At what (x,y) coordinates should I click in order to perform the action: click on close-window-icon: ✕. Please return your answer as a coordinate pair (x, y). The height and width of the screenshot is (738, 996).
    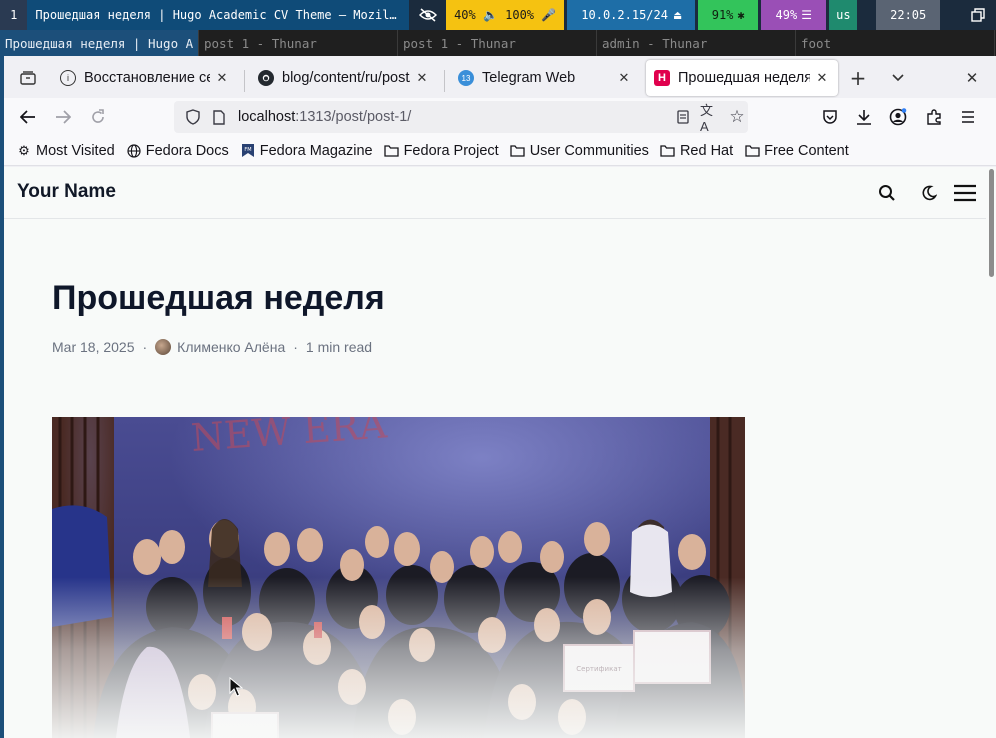
    Looking at the image, I should click on (972, 78).